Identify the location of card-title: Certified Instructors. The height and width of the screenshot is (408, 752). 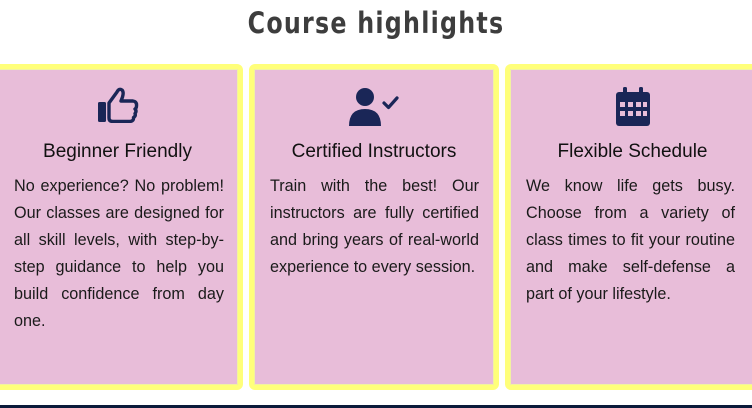
(374, 151).